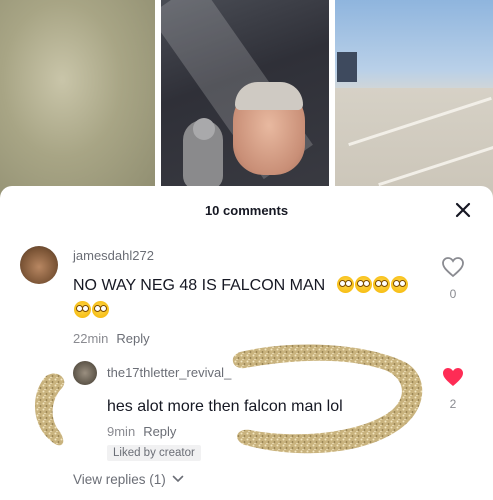  What do you see at coordinates (463, 210) in the screenshot?
I see `close-icon` at bounding box center [463, 210].